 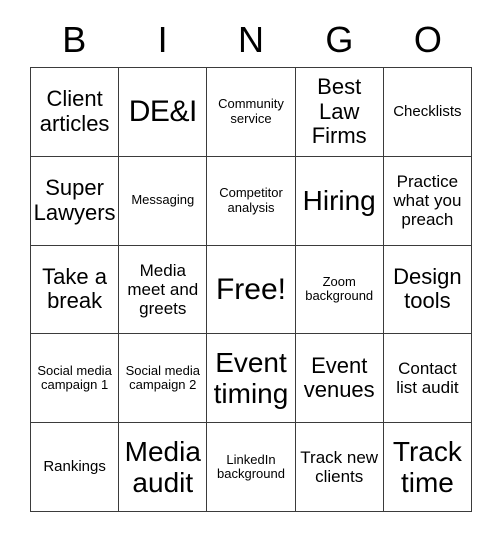 I want to click on bingo-cell-label: LinkedIn background, so click(x=251, y=466).